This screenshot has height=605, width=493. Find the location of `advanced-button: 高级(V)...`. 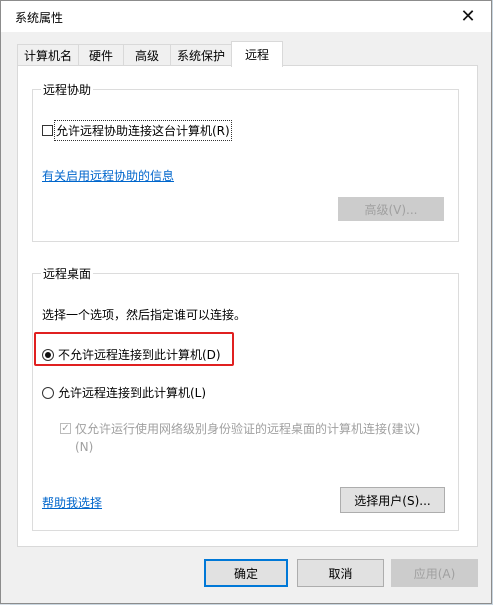

advanced-button: 高级(V)... is located at coordinates (391, 209).